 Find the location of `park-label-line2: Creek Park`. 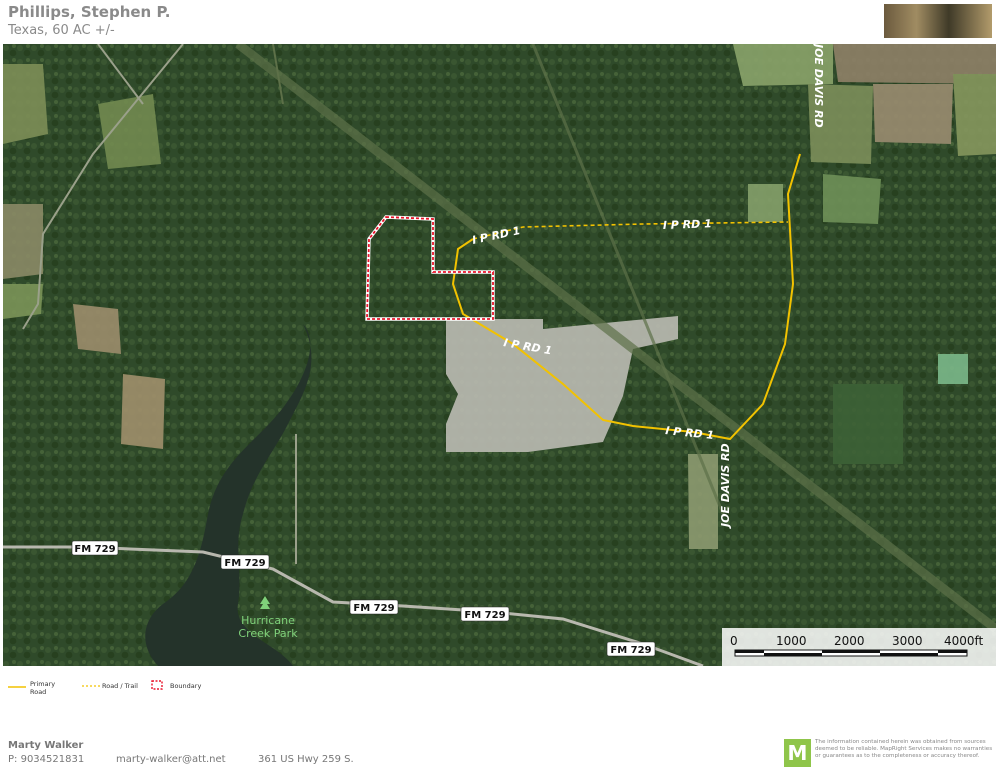

park-label-line2: Creek Park is located at coordinates (268, 633).